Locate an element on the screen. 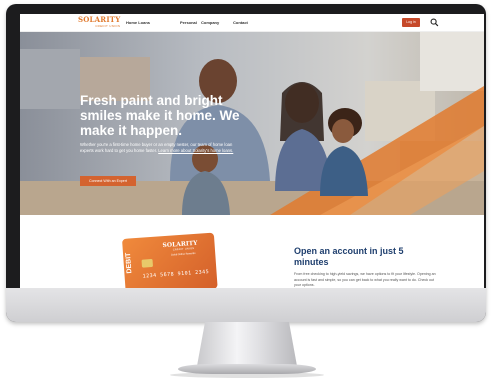 The height and width of the screenshot is (383, 492). login-button: Log in is located at coordinates (411, 22).